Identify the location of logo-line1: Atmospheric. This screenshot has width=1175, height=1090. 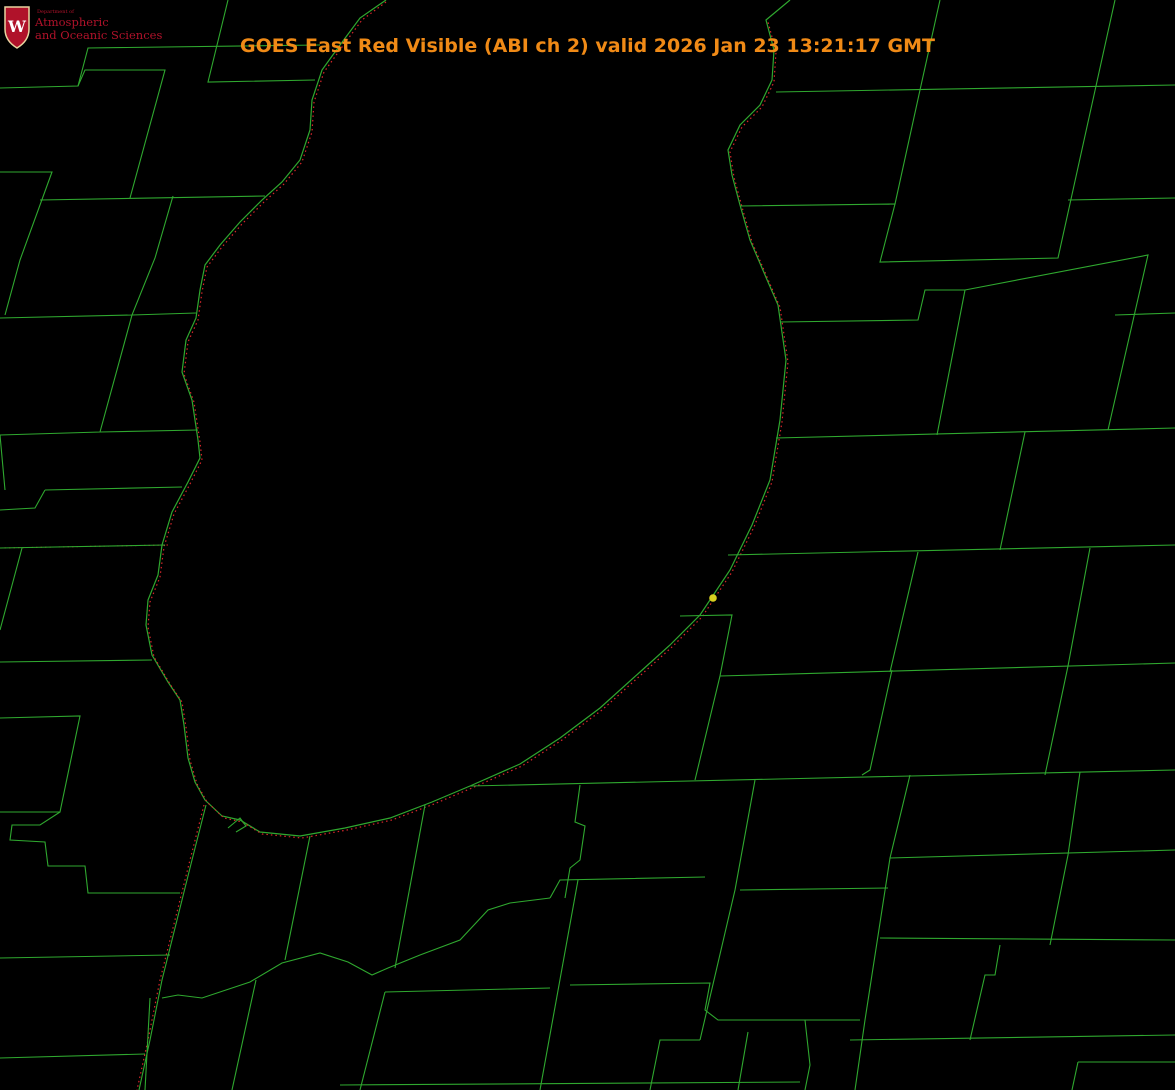
(72, 22).